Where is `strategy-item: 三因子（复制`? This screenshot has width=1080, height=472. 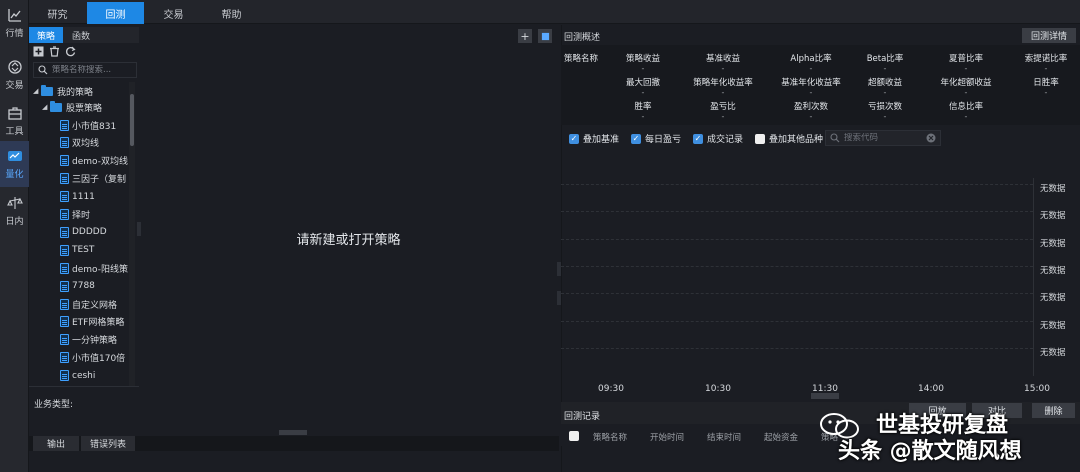 strategy-item: 三因子（复制 is located at coordinates (93, 179).